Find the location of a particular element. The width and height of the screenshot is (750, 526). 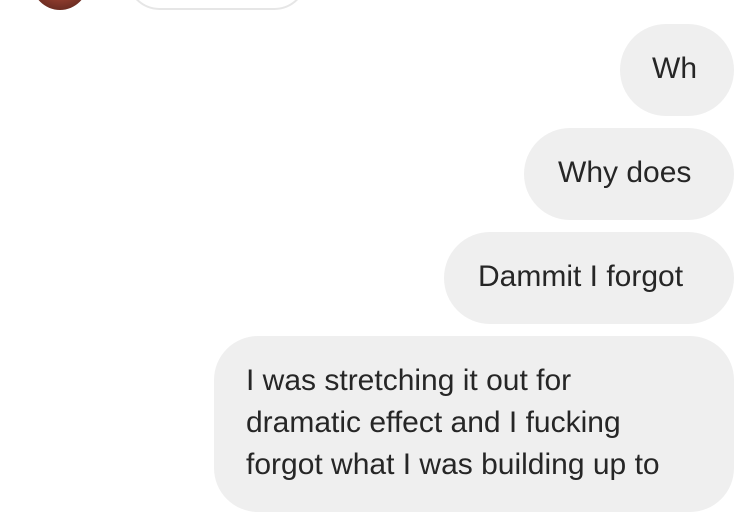

contact-avatar is located at coordinates (60, 5).